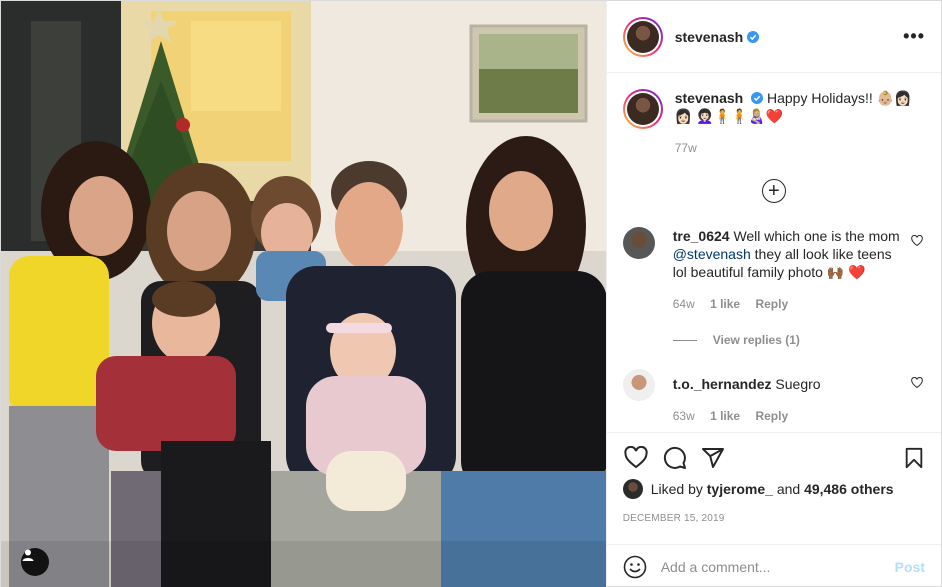 The width and height of the screenshot is (942, 587). I want to click on comment-username: tre_0624, so click(701, 236).